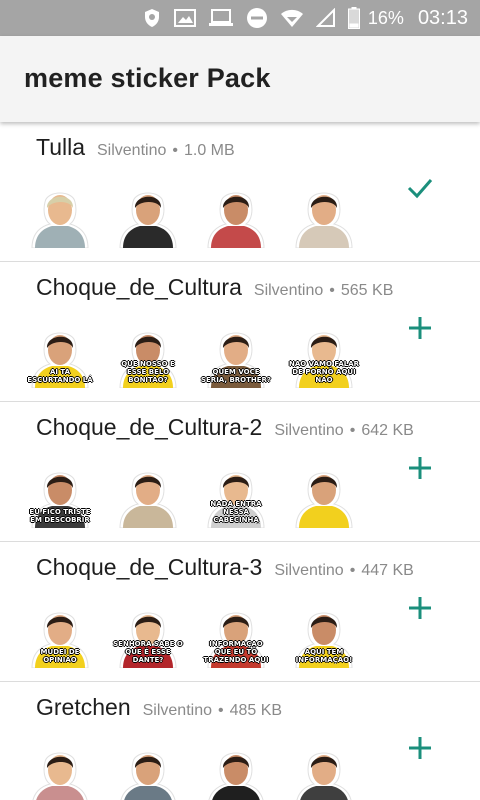  What do you see at coordinates (292, 18) in the screenshot?
I see `wifi-icon` at bounding box center [292, 18].